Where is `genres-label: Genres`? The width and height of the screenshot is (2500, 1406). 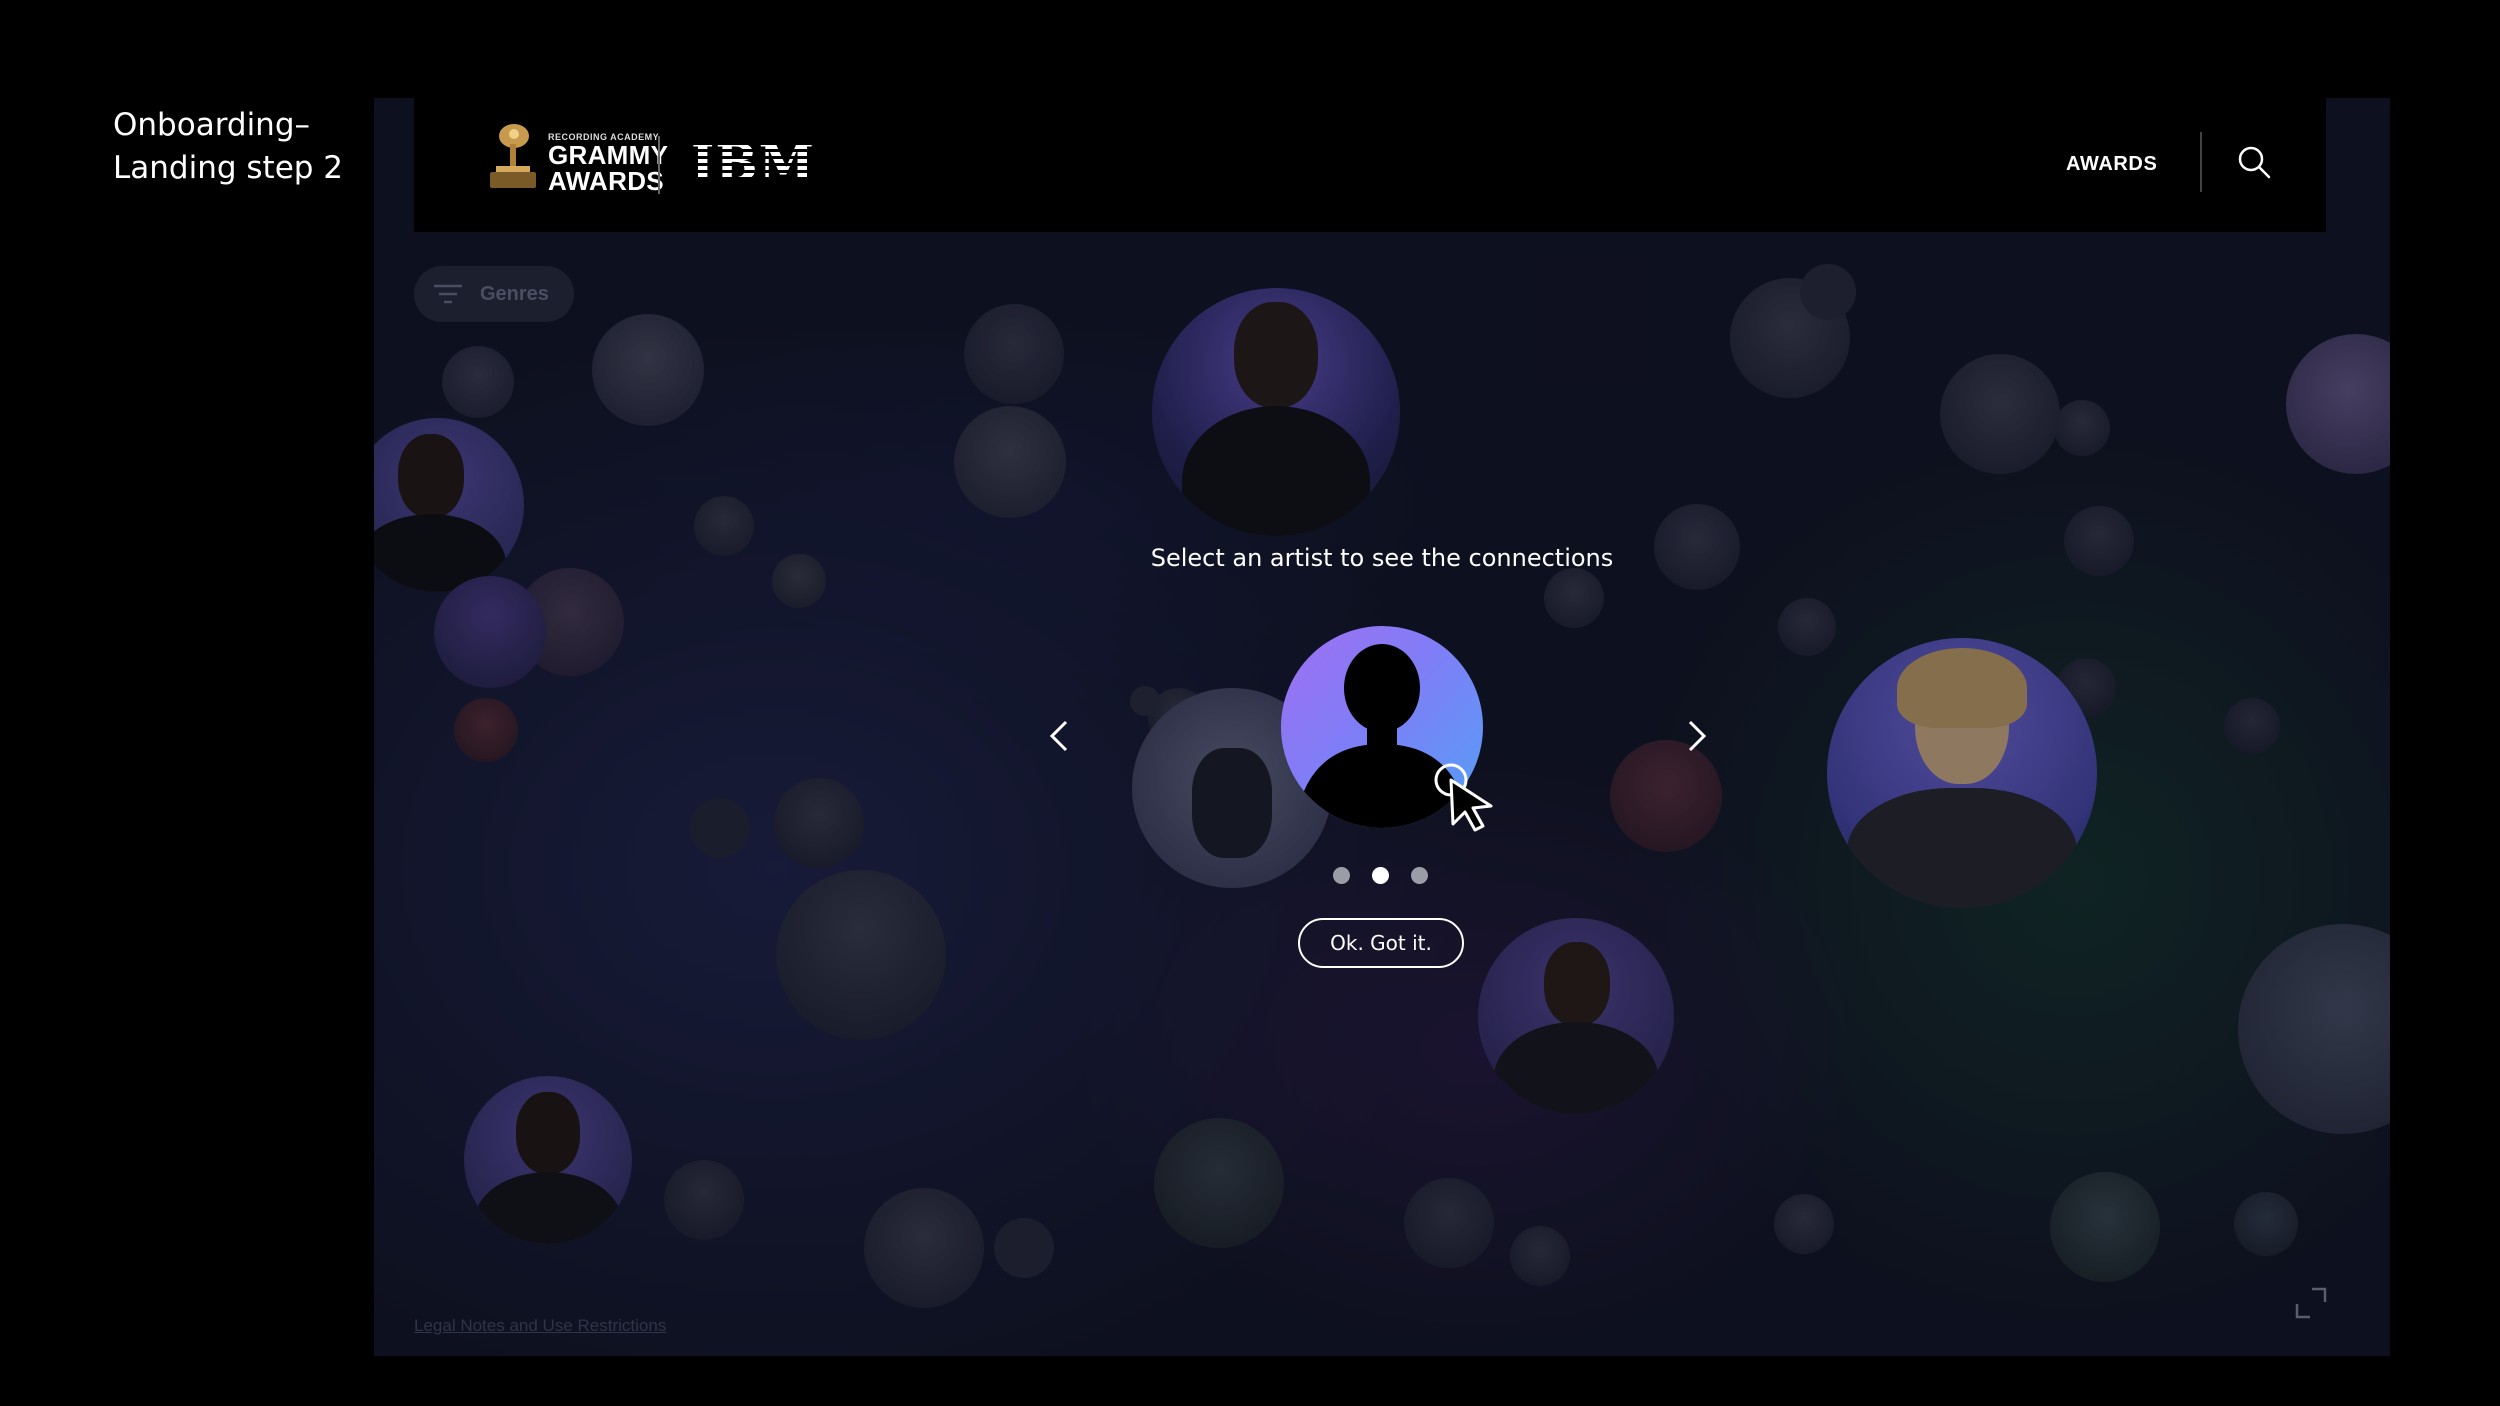 genres-label: Genres is located at coordinates (514, 294).